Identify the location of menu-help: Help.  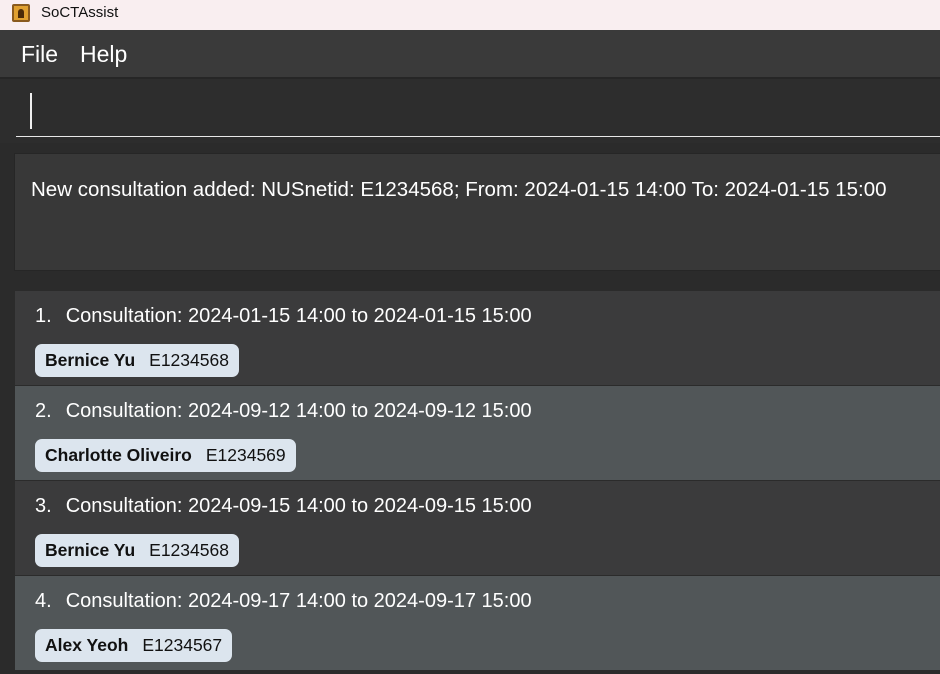
(103, 54).